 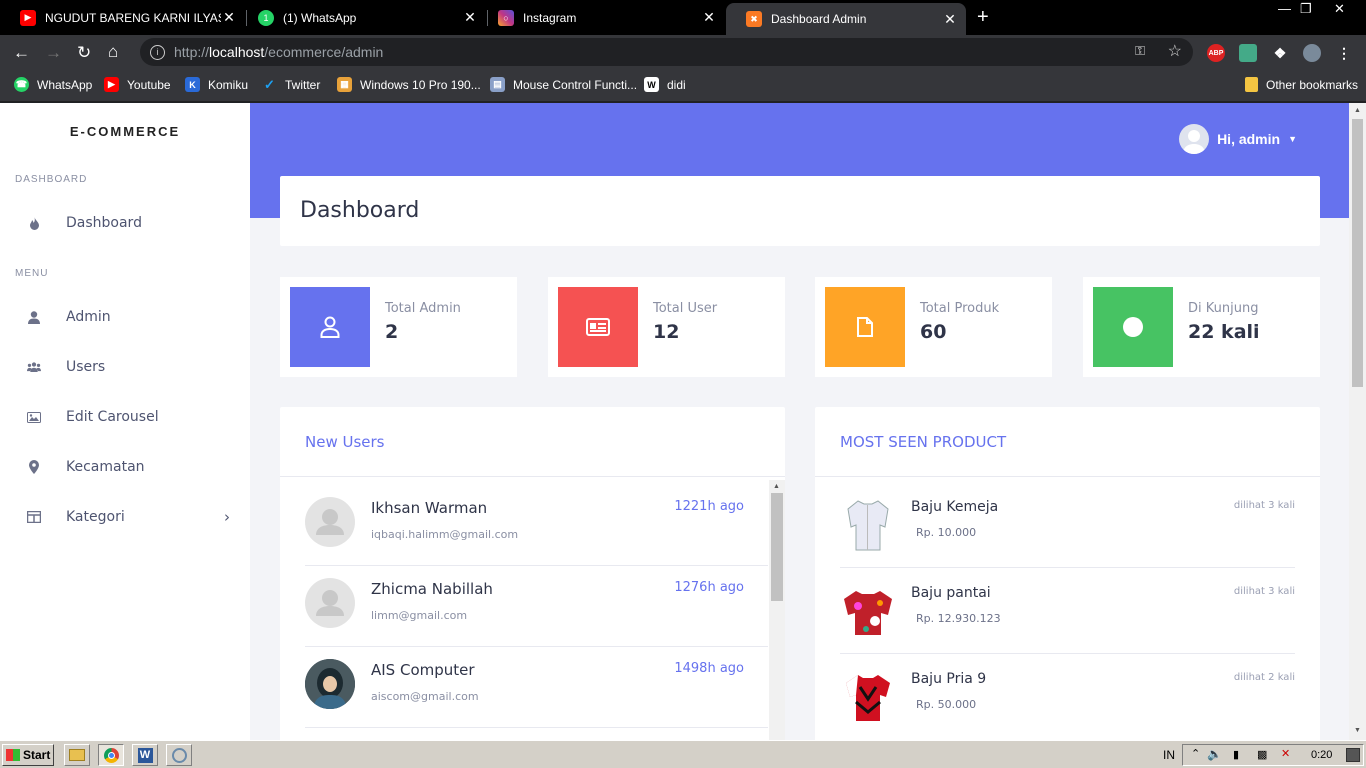 I want to click on brand-logo: E-COMMERCE, so click(x=125, y=131).